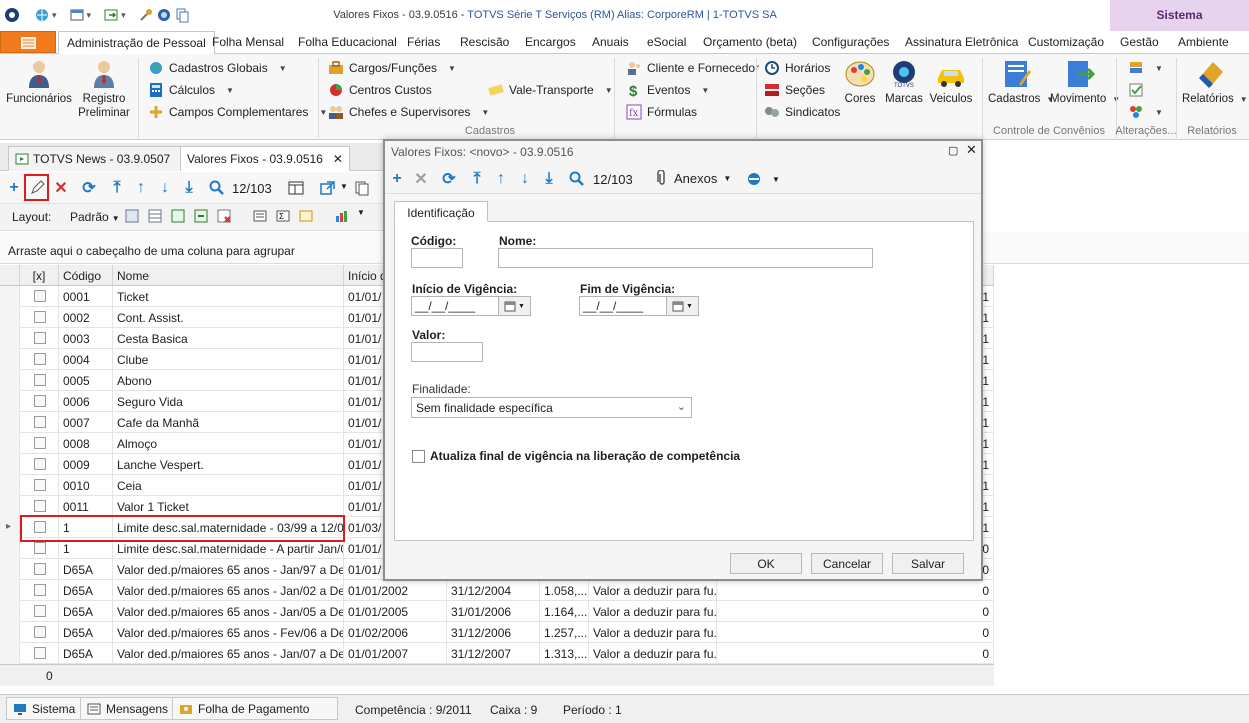 Image resolution: width=1249 pixels, height=723 pixels. Describe the element at coordinates (128, 708) in the screenshot. I see `status-mensagens-button: Mensagens` at that location.